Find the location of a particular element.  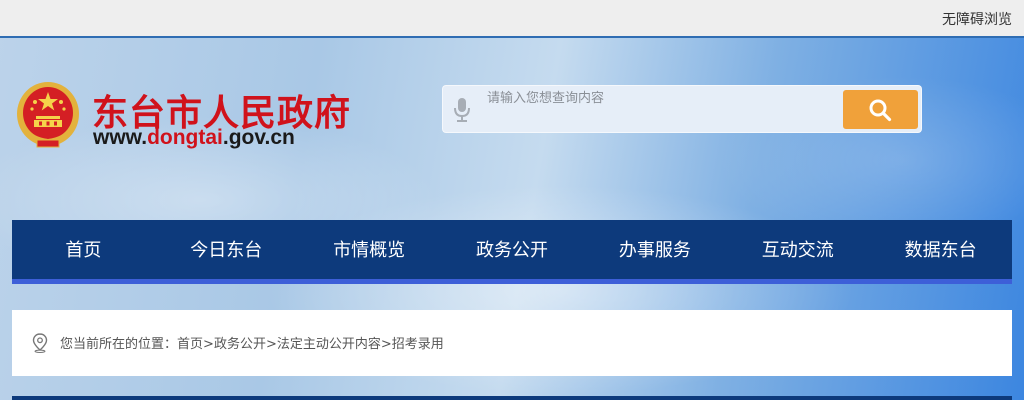

nav-item-government-affairs: 政务公开 is located at coordinates (512, 249).